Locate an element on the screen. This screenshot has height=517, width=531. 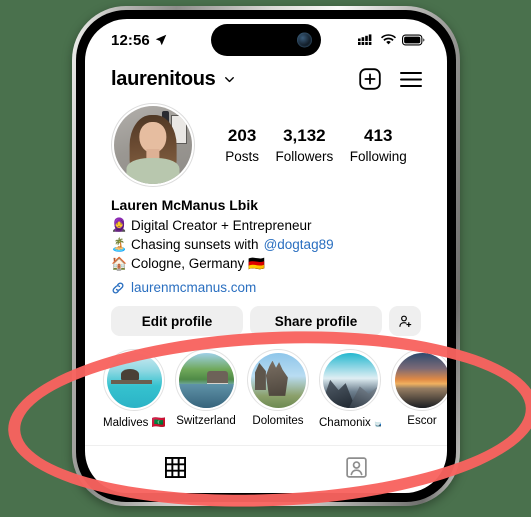
username-dropdown: laurenitous is located at coordinates (173, 79).